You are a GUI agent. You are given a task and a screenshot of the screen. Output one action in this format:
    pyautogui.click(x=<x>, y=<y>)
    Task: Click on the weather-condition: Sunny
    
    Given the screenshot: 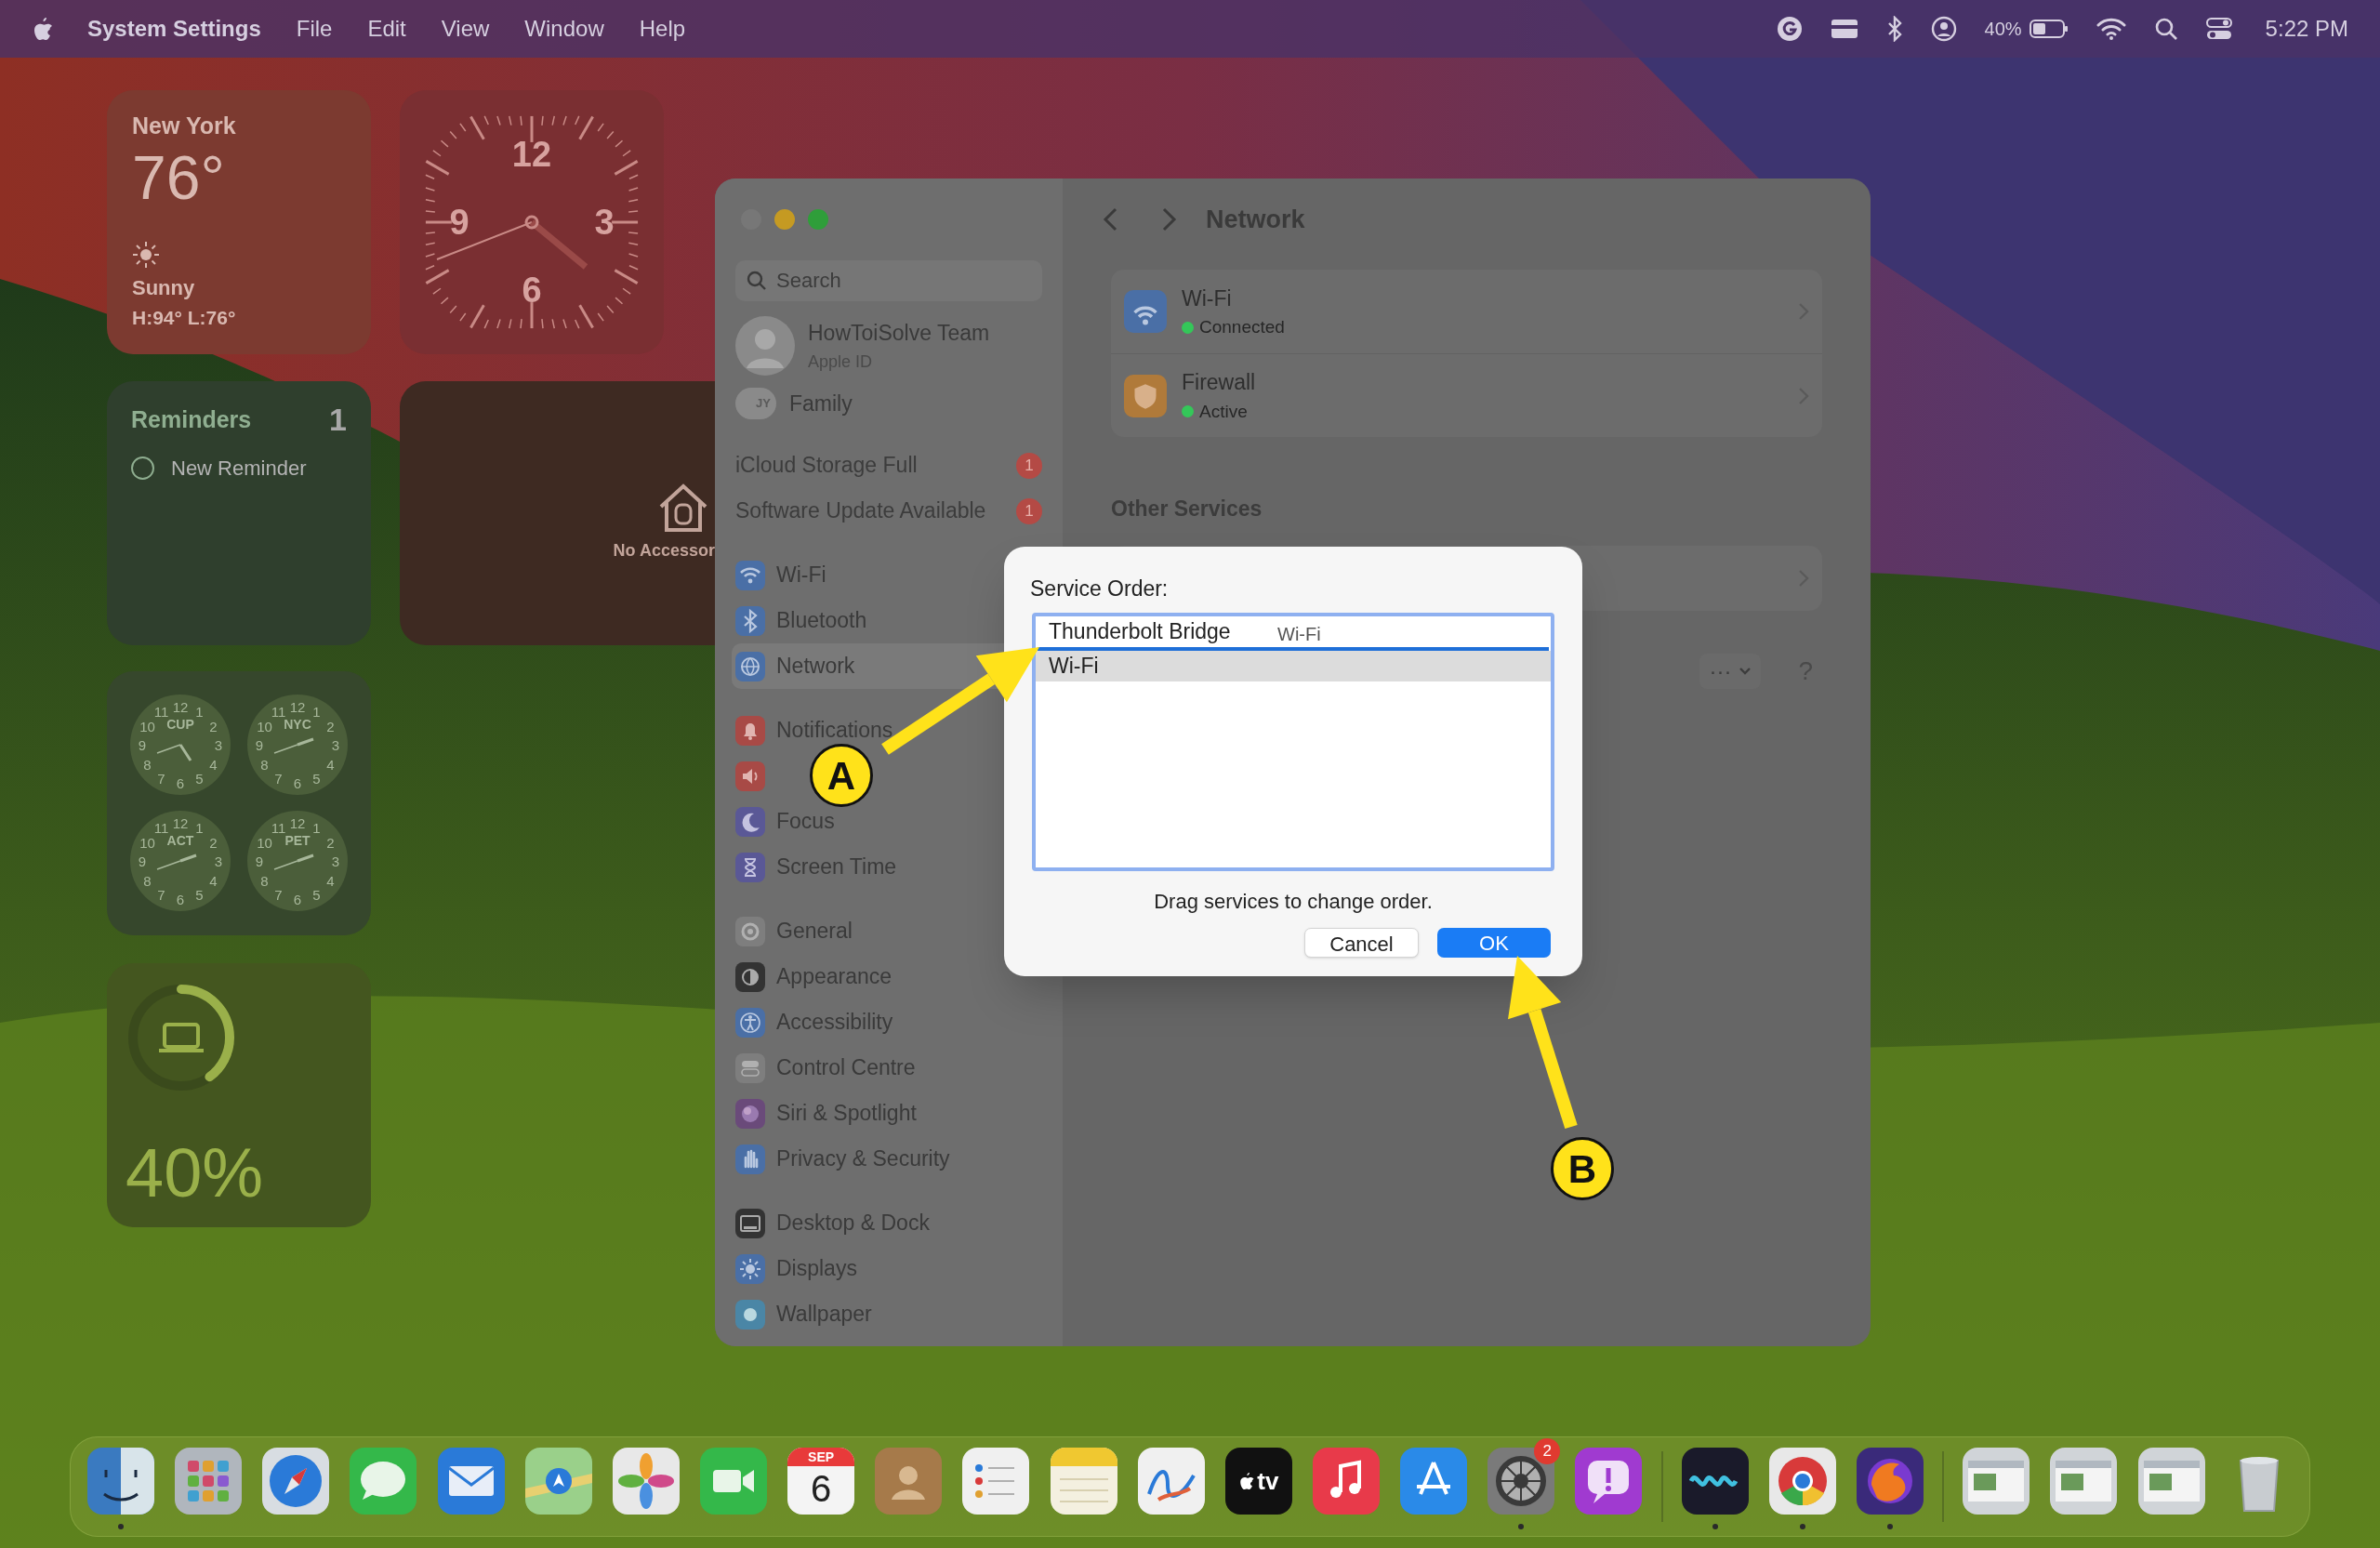 What is the action you would take?
    pyautogui.click(x=164, y=287)
    